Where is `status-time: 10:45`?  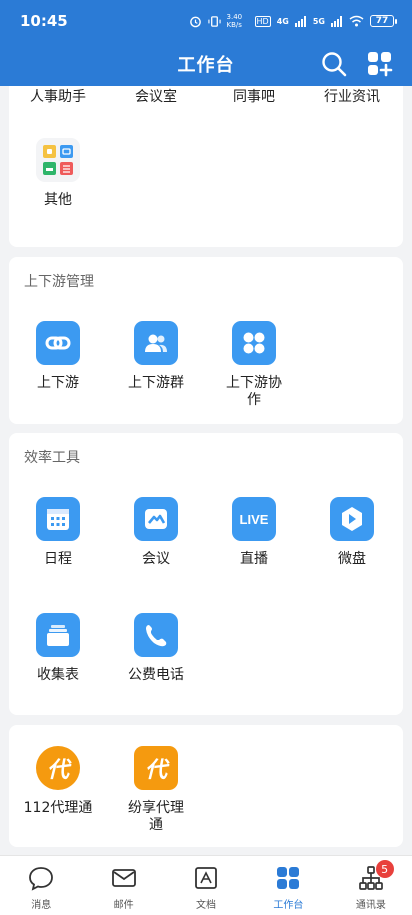 status-time: 10:45 is located at coordinates (44, 21).